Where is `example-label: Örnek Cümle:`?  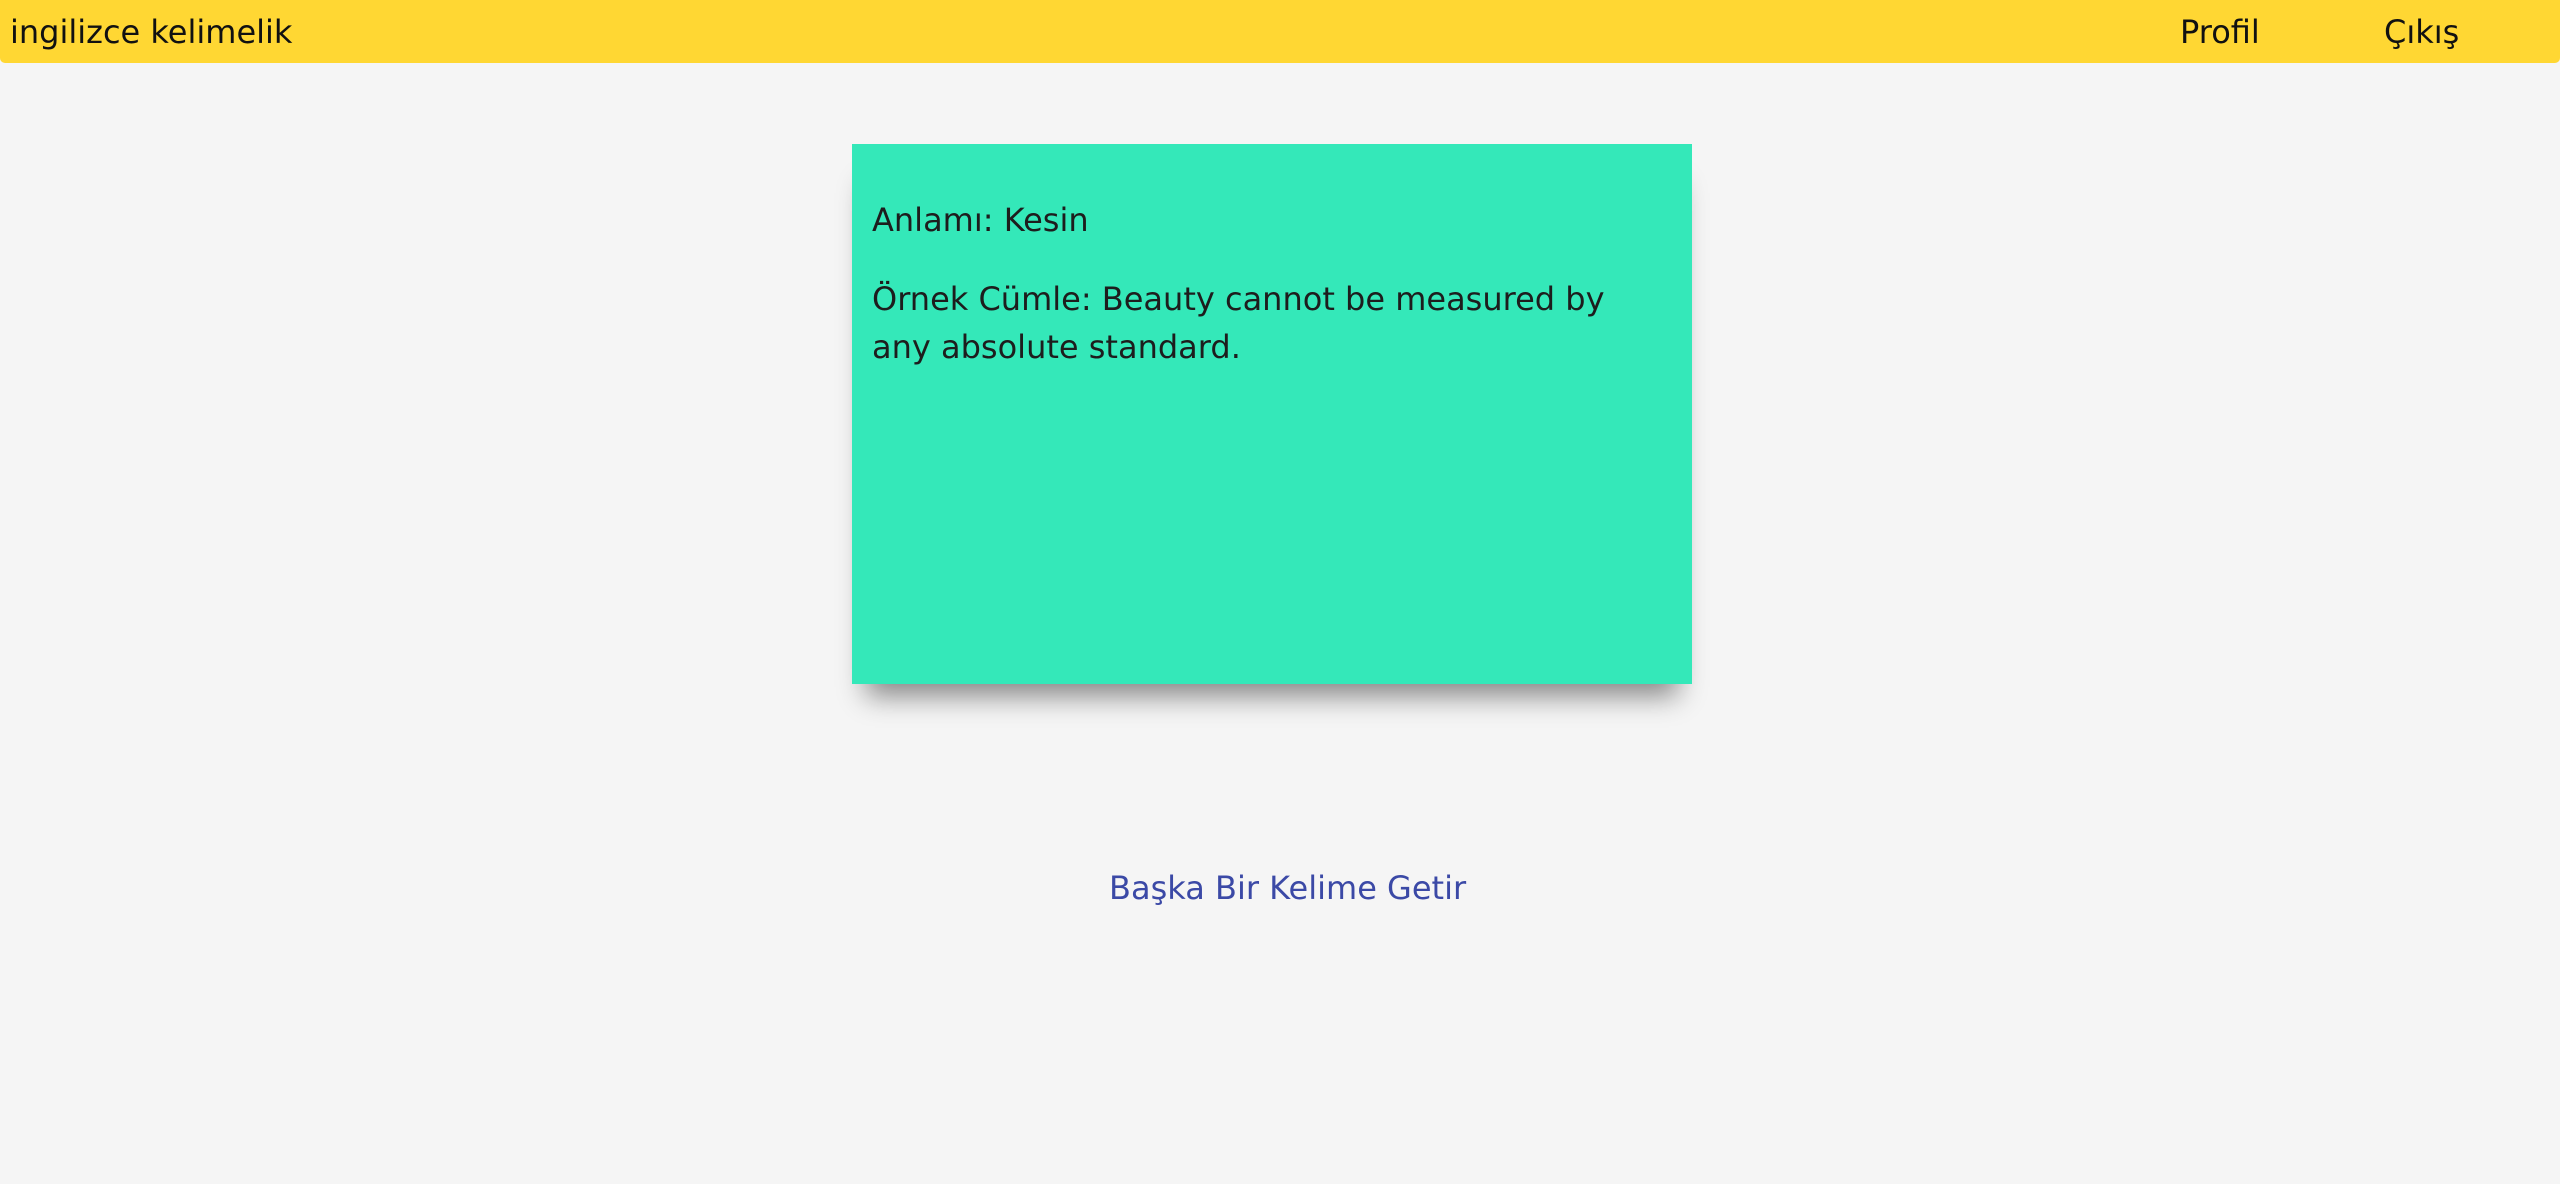
example-label: Örnek Cümle: is located at coordinates (982, 299).